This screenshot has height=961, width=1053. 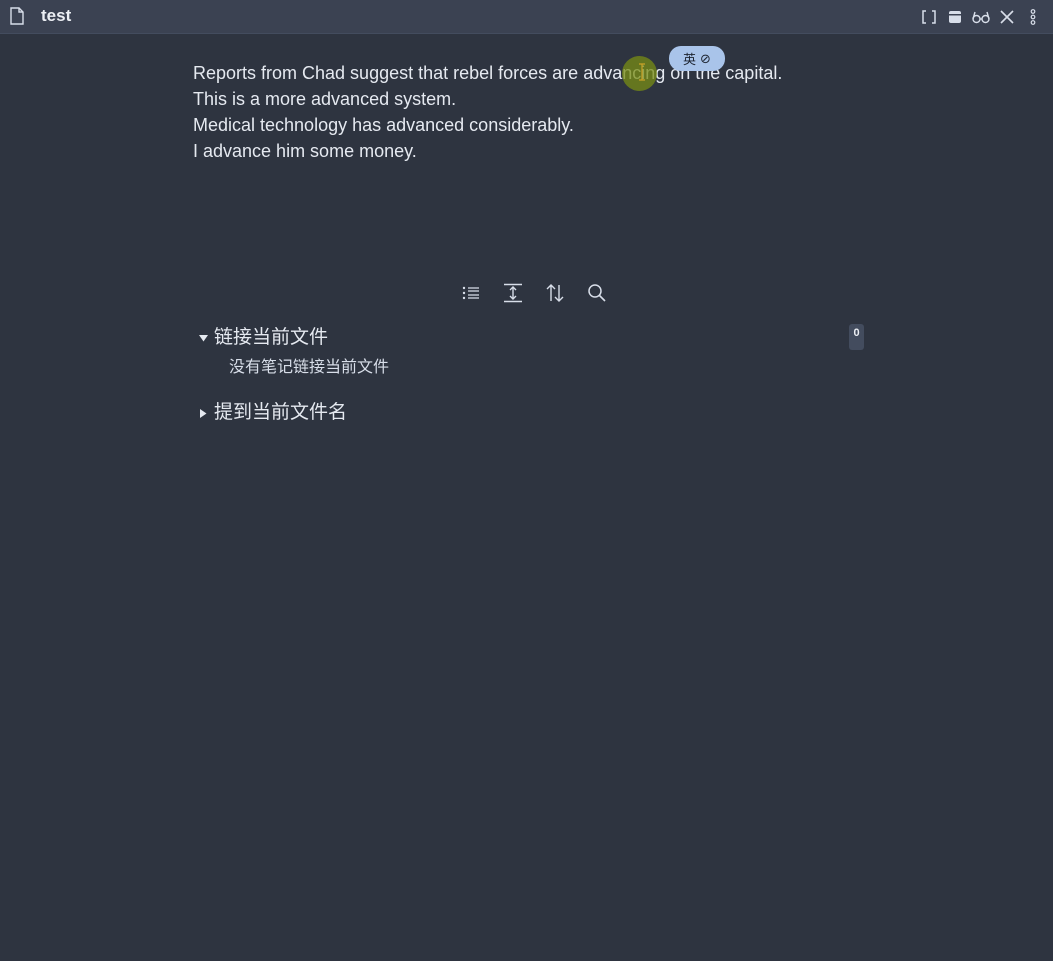 I want to click on ime-indicator: 英 ⊘, so click(x=697, y=58).